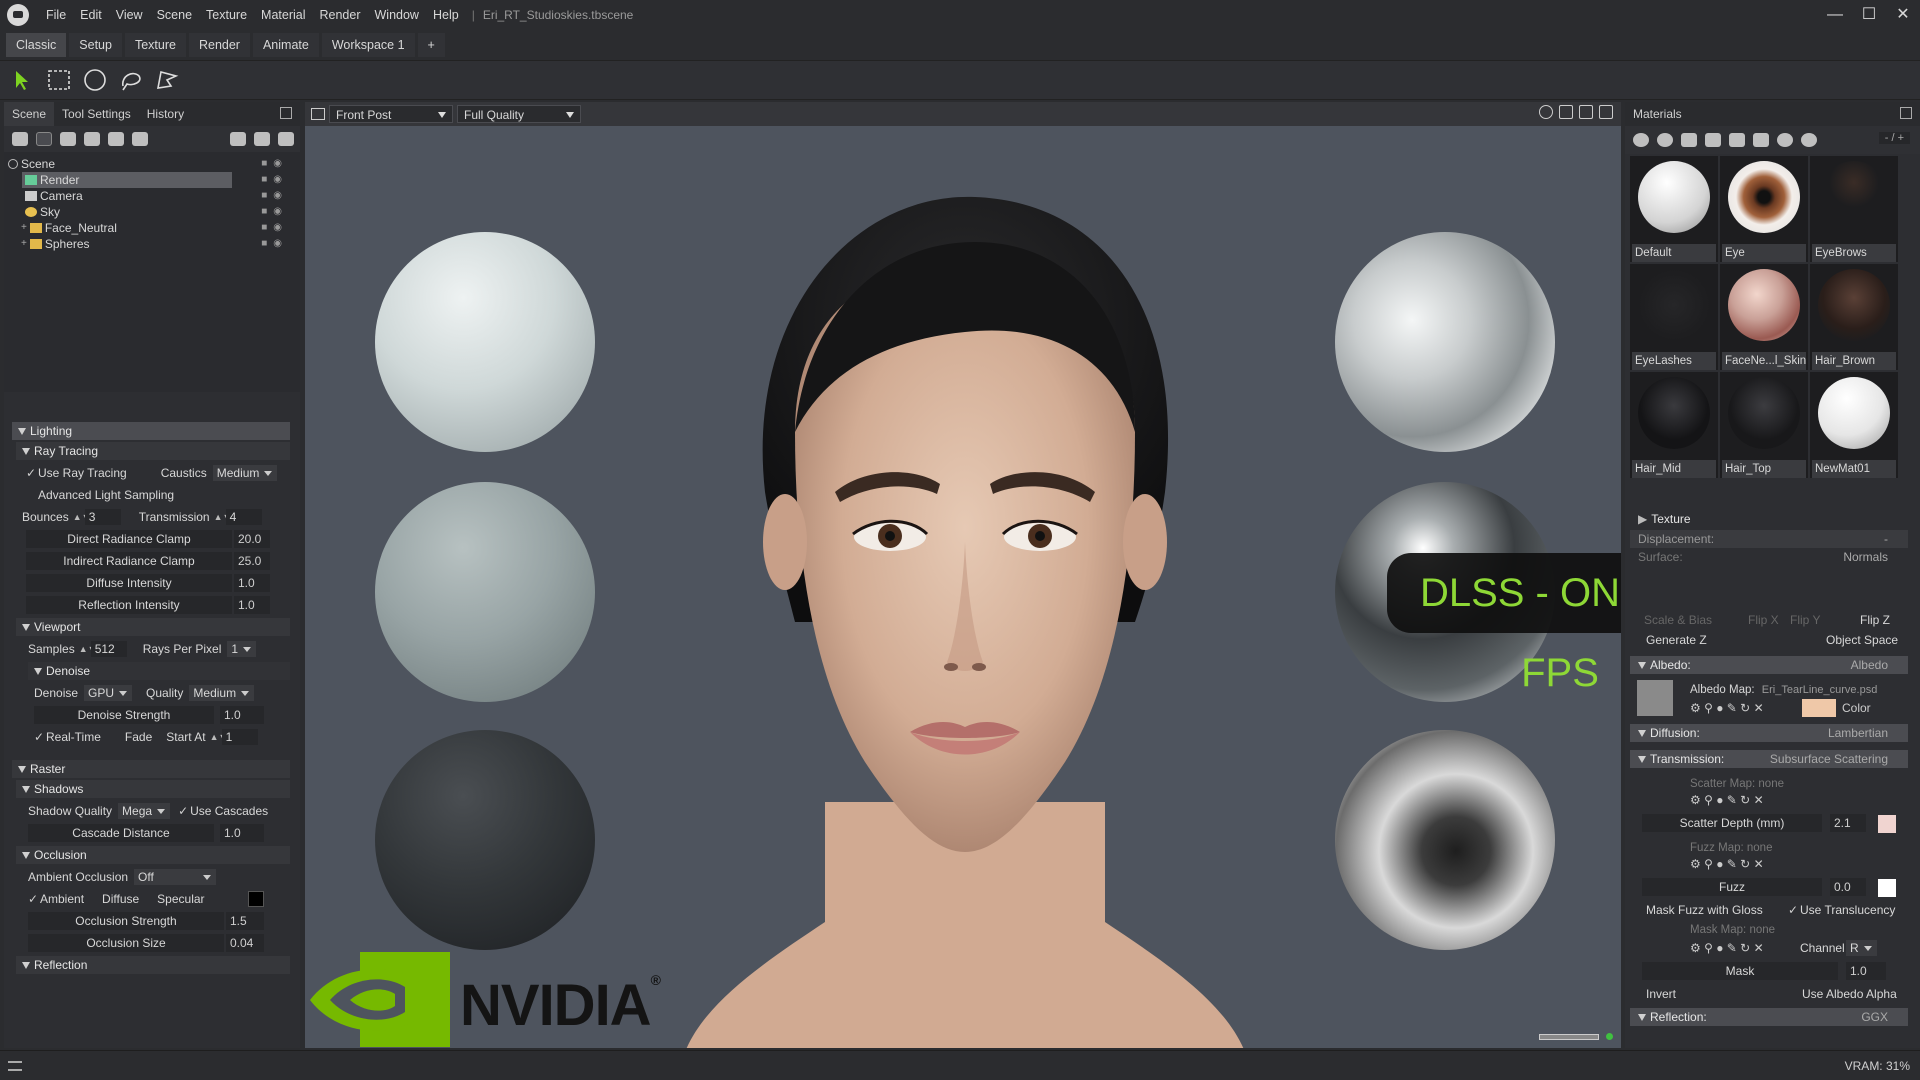 This screenshot has height=1080, width=1920. What do you see at coordinates (252, 583) in the screenshot?
I see `diffuse-intensity-value: 1.0` at bounding box center [252, 583].